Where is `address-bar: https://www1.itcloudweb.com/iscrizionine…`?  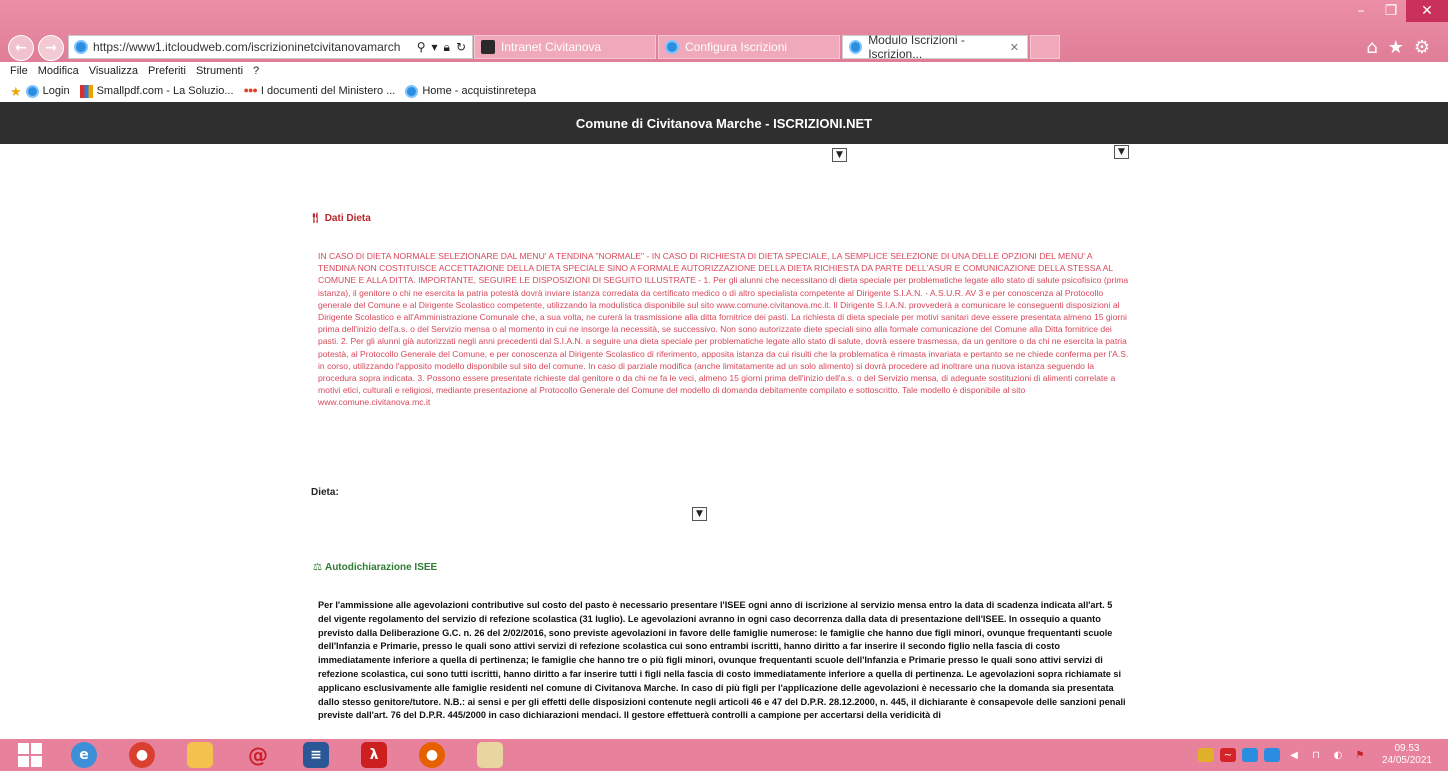 address-bar: https://www1.itcloudweb.com/iscrizionine… is located at coordinates (270, 47).